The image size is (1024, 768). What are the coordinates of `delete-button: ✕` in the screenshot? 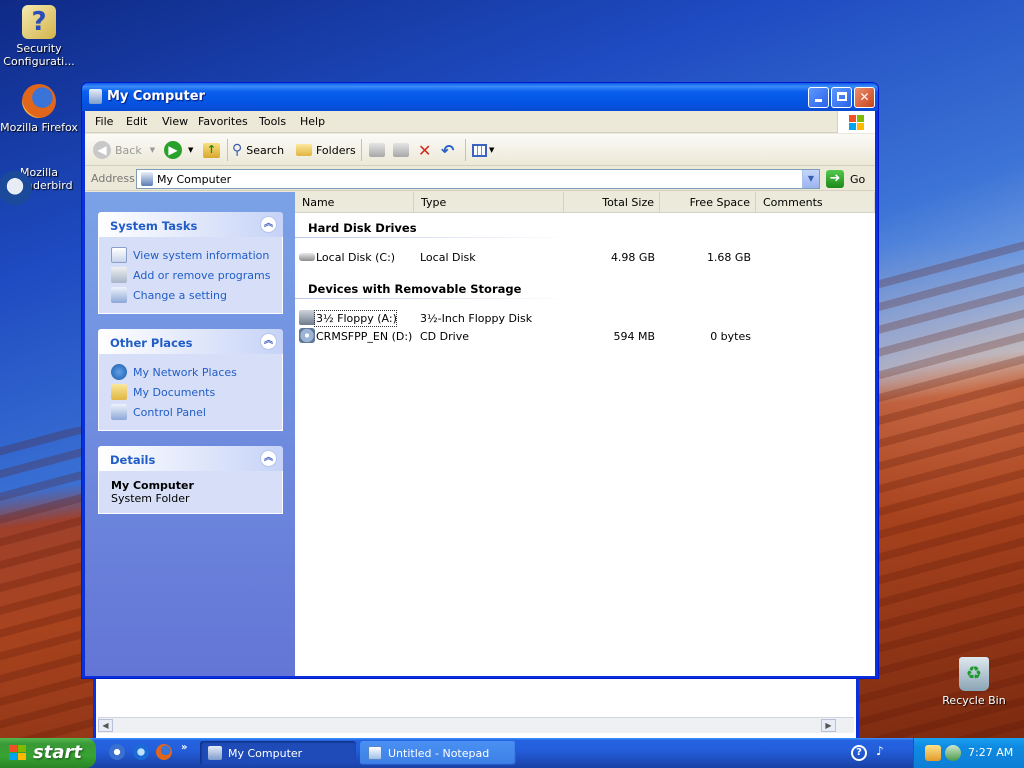 It's located at (424, 150).